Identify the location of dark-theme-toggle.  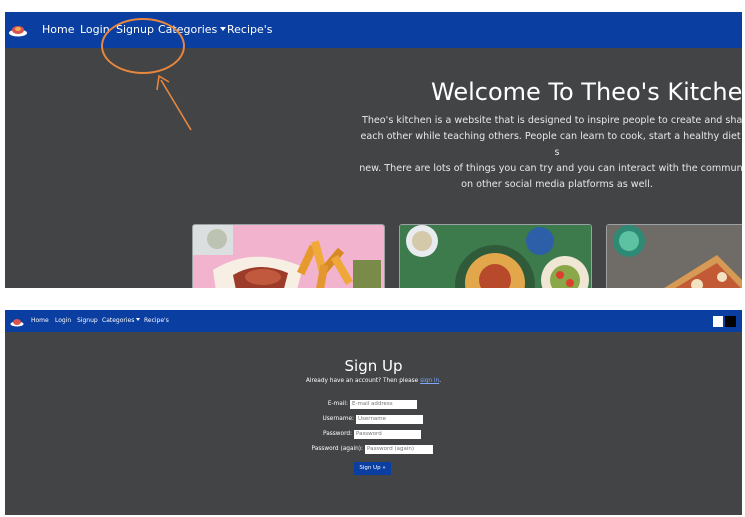
(730, 321).